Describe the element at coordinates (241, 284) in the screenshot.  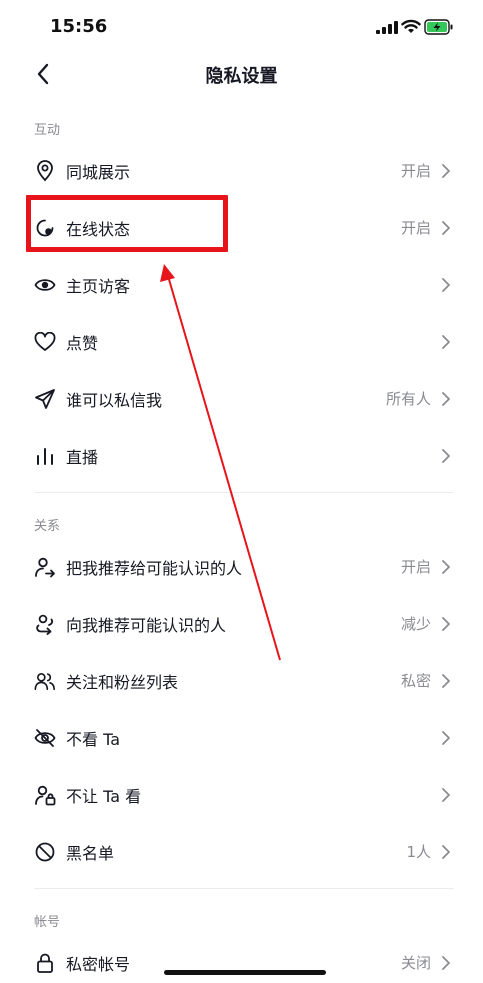
I see `setting-row-homepage-visitors: 主页访客` at that location.